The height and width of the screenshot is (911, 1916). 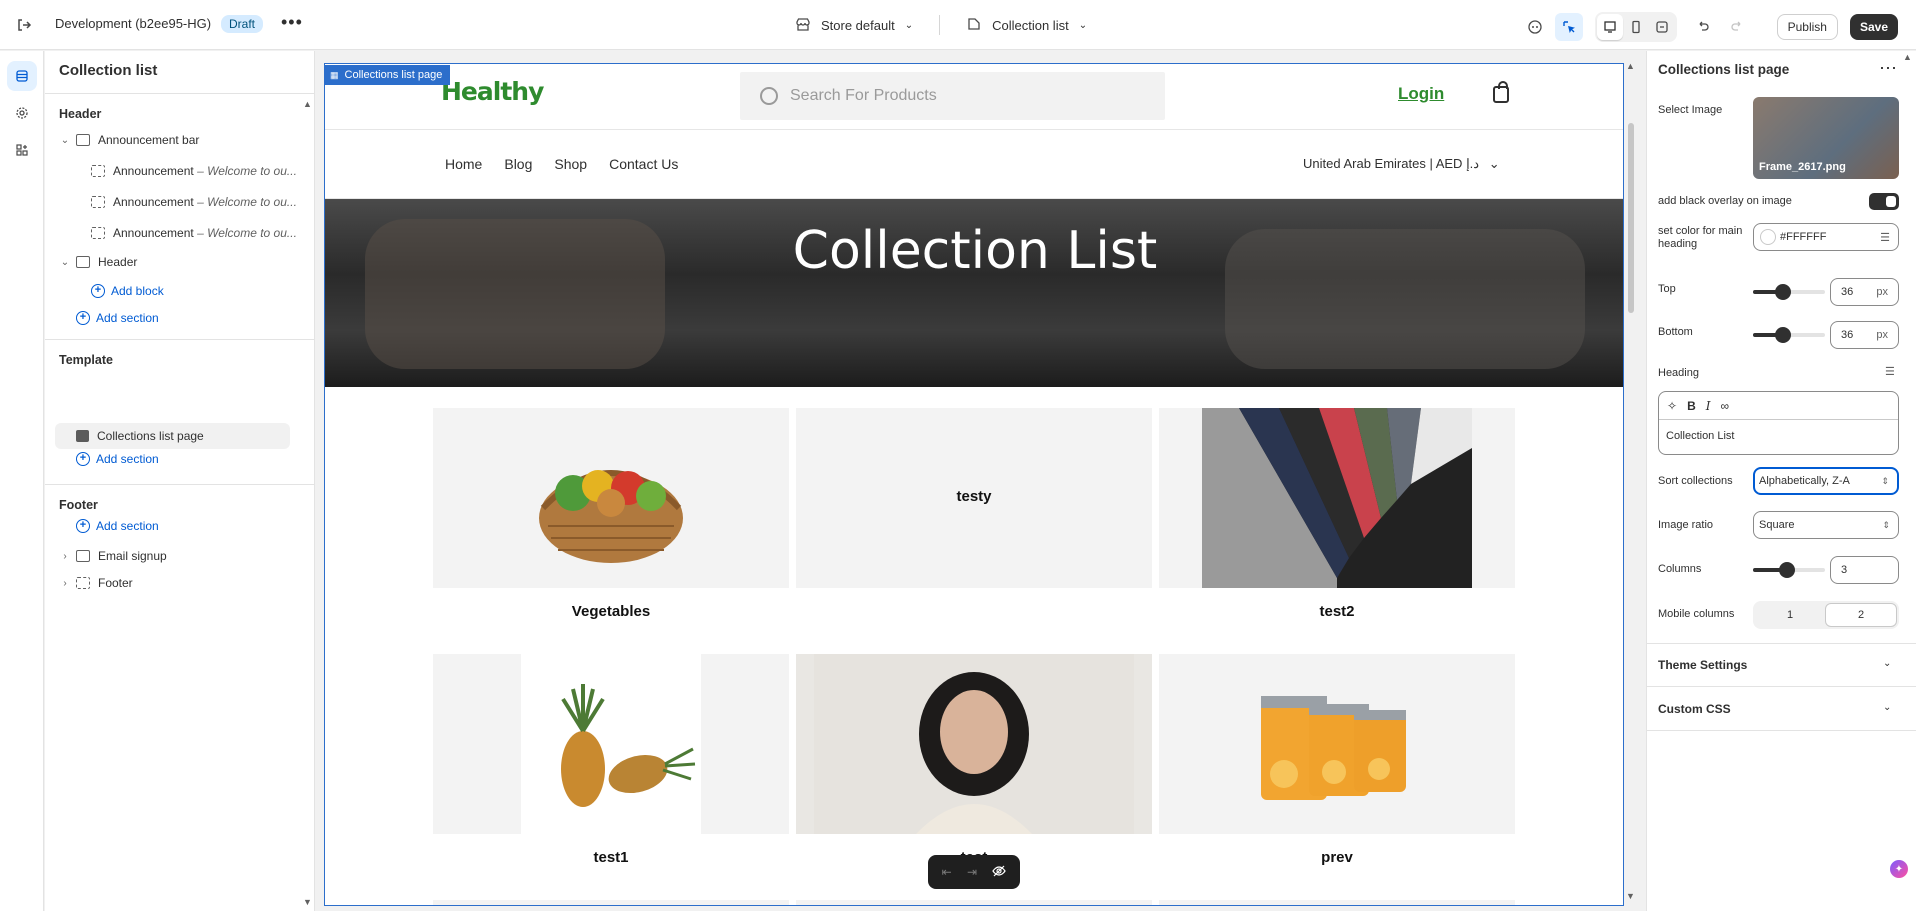 What do you see at coordinates (1708, 406) in the screenshot?
I see `italic-icon: I` at bounding box center [1708, 406].